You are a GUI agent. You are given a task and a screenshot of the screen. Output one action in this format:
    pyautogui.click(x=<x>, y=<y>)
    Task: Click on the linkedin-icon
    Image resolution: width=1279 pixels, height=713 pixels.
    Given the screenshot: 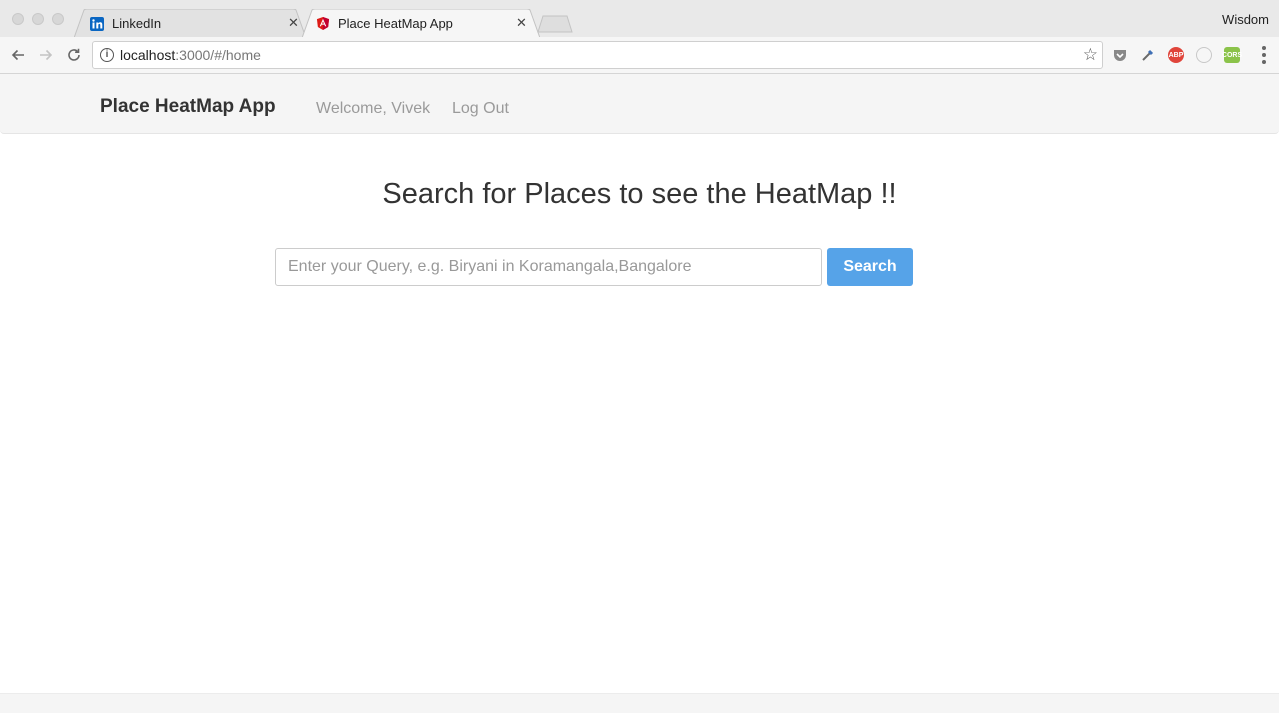 What is the action you would take?
    pyautogui.click(x=97, y=23)
    